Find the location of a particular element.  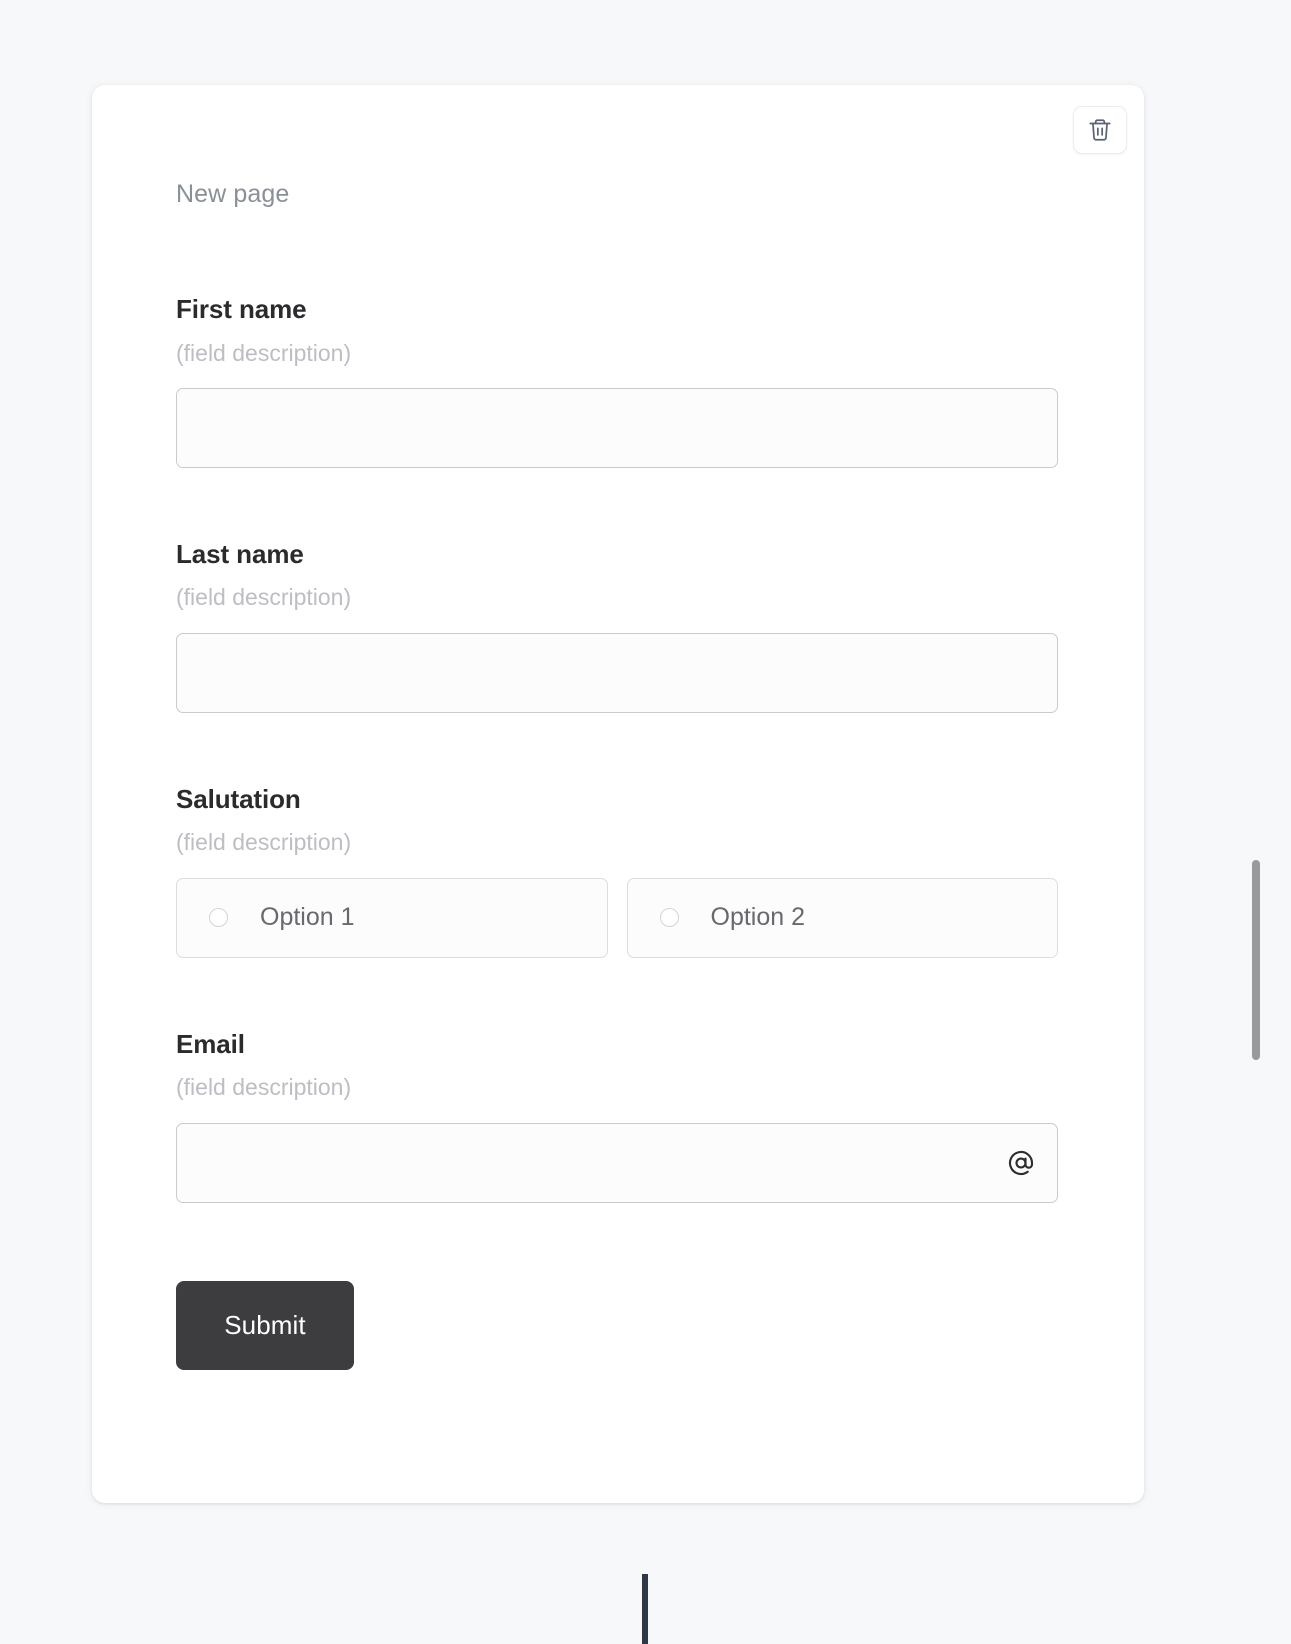

last-name-input is located at coordinates (617, 672).